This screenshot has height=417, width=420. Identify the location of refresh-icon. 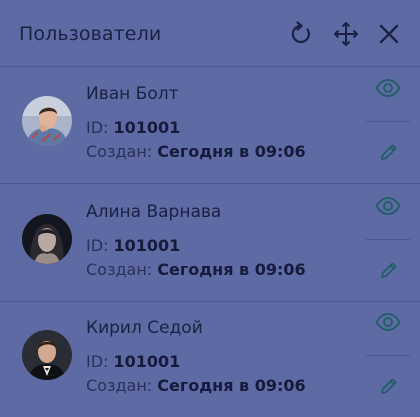
(301, 34).